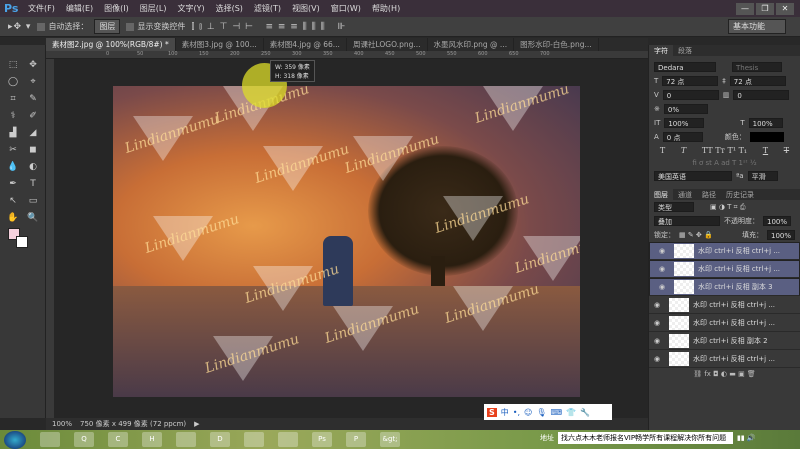 The width and height of the screenshot is (800, 449). I want to click on font-family-select: Dedara, so click(685, 67).